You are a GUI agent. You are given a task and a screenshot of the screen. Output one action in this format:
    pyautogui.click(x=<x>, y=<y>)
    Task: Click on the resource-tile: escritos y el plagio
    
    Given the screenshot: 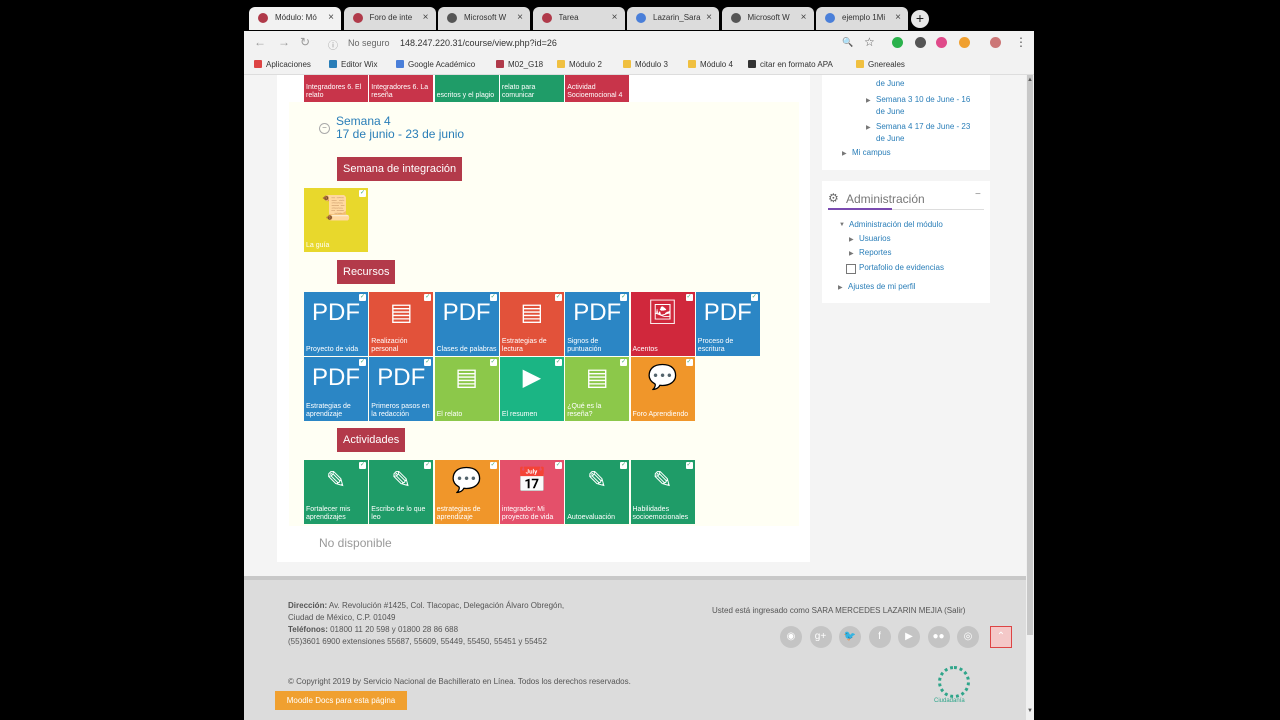 What is the action you would take?
    pyautogui.click(x=466, y=88)
    